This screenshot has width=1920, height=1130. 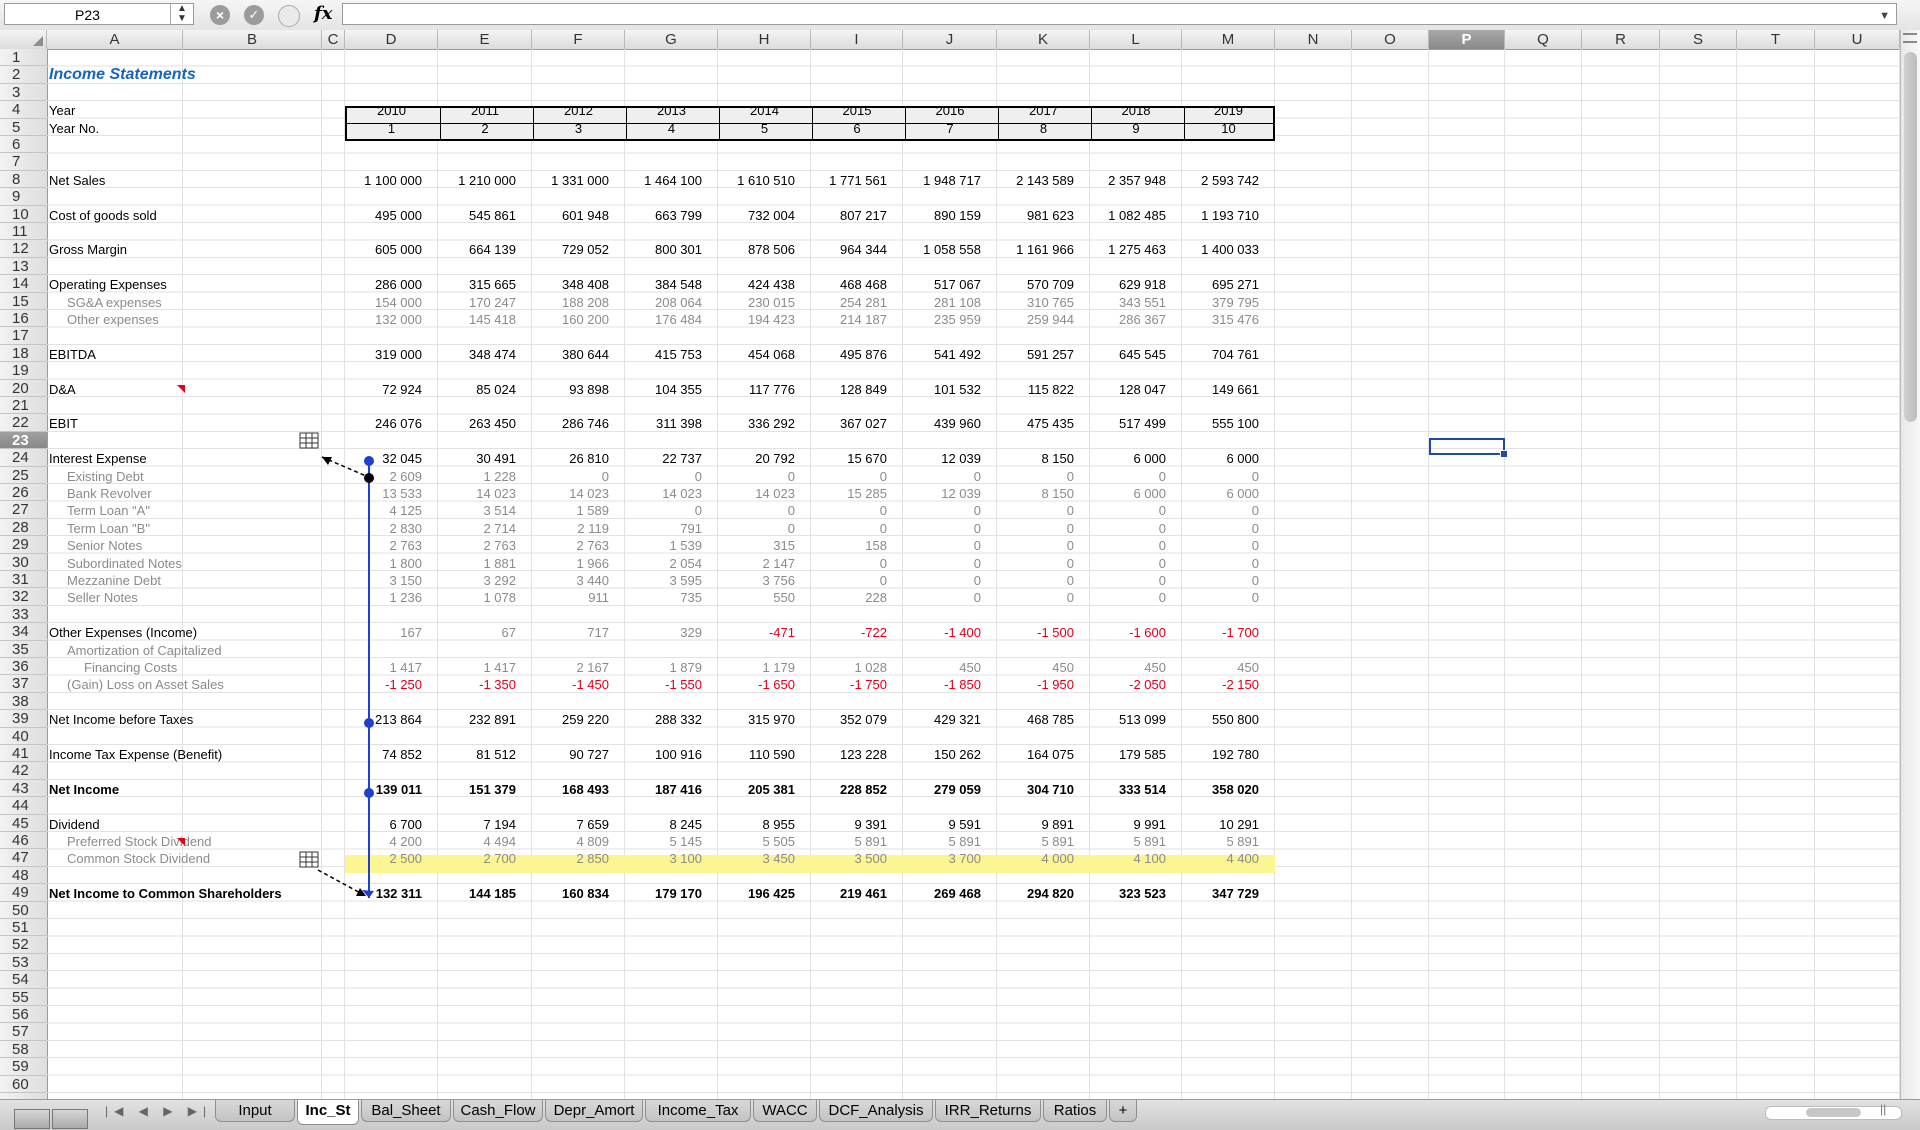 I want to click on cell-d18: 319 000, so click(x=383, y=354).